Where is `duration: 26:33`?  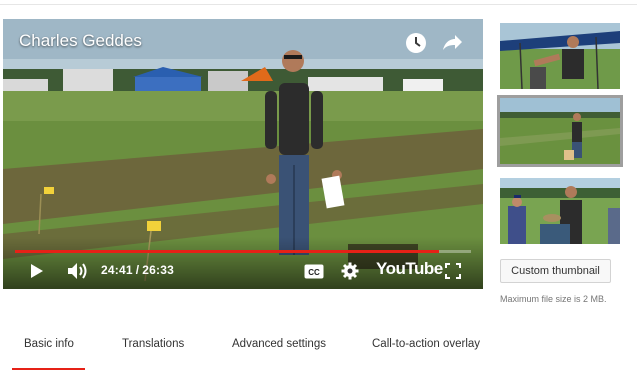 duration: 26:33 is located at coordinates (158, 270).